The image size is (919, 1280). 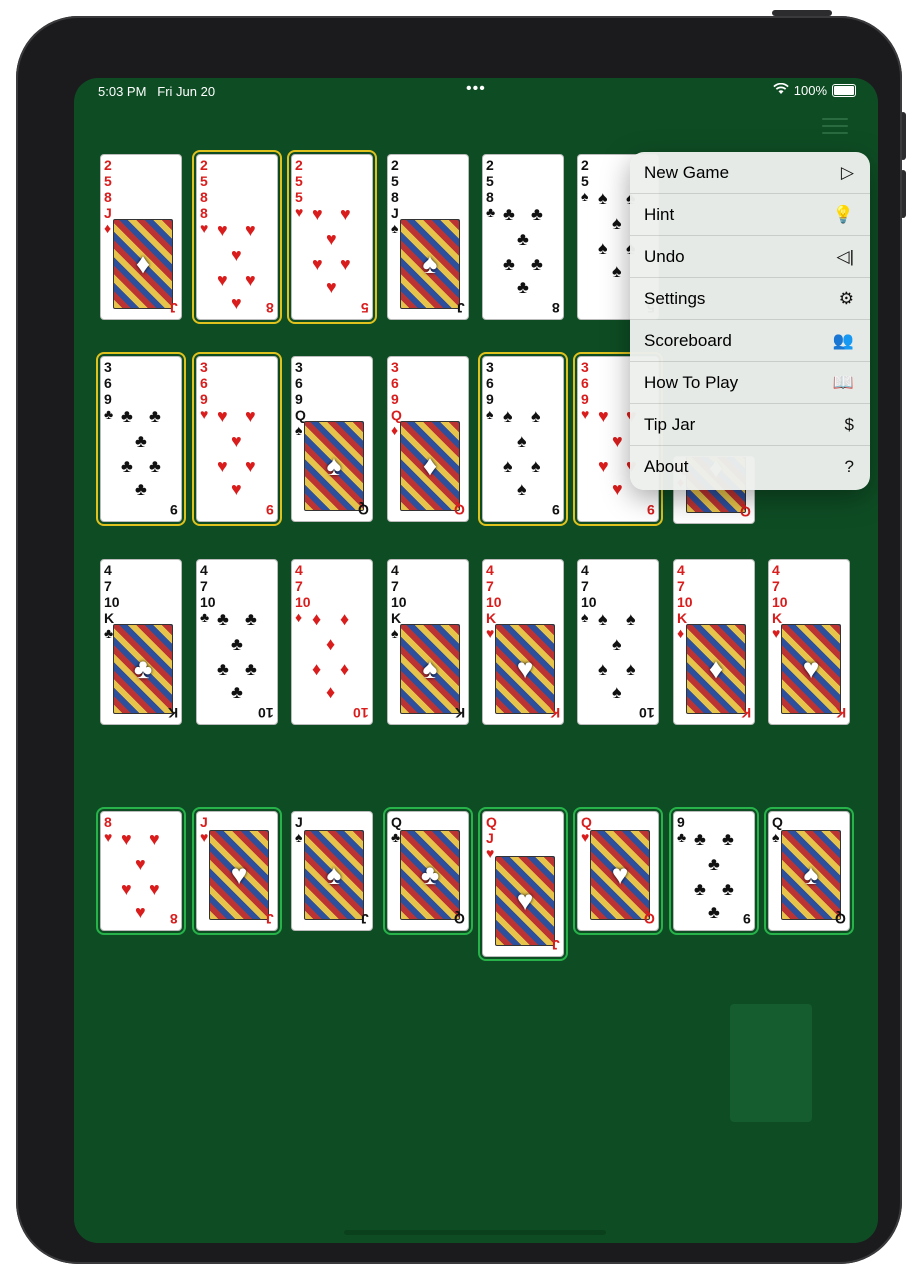 What do you see at coordinates (659, 214) in the screenshot?
I see `menu-item-label: Hint` at bounding box center [659, 214].